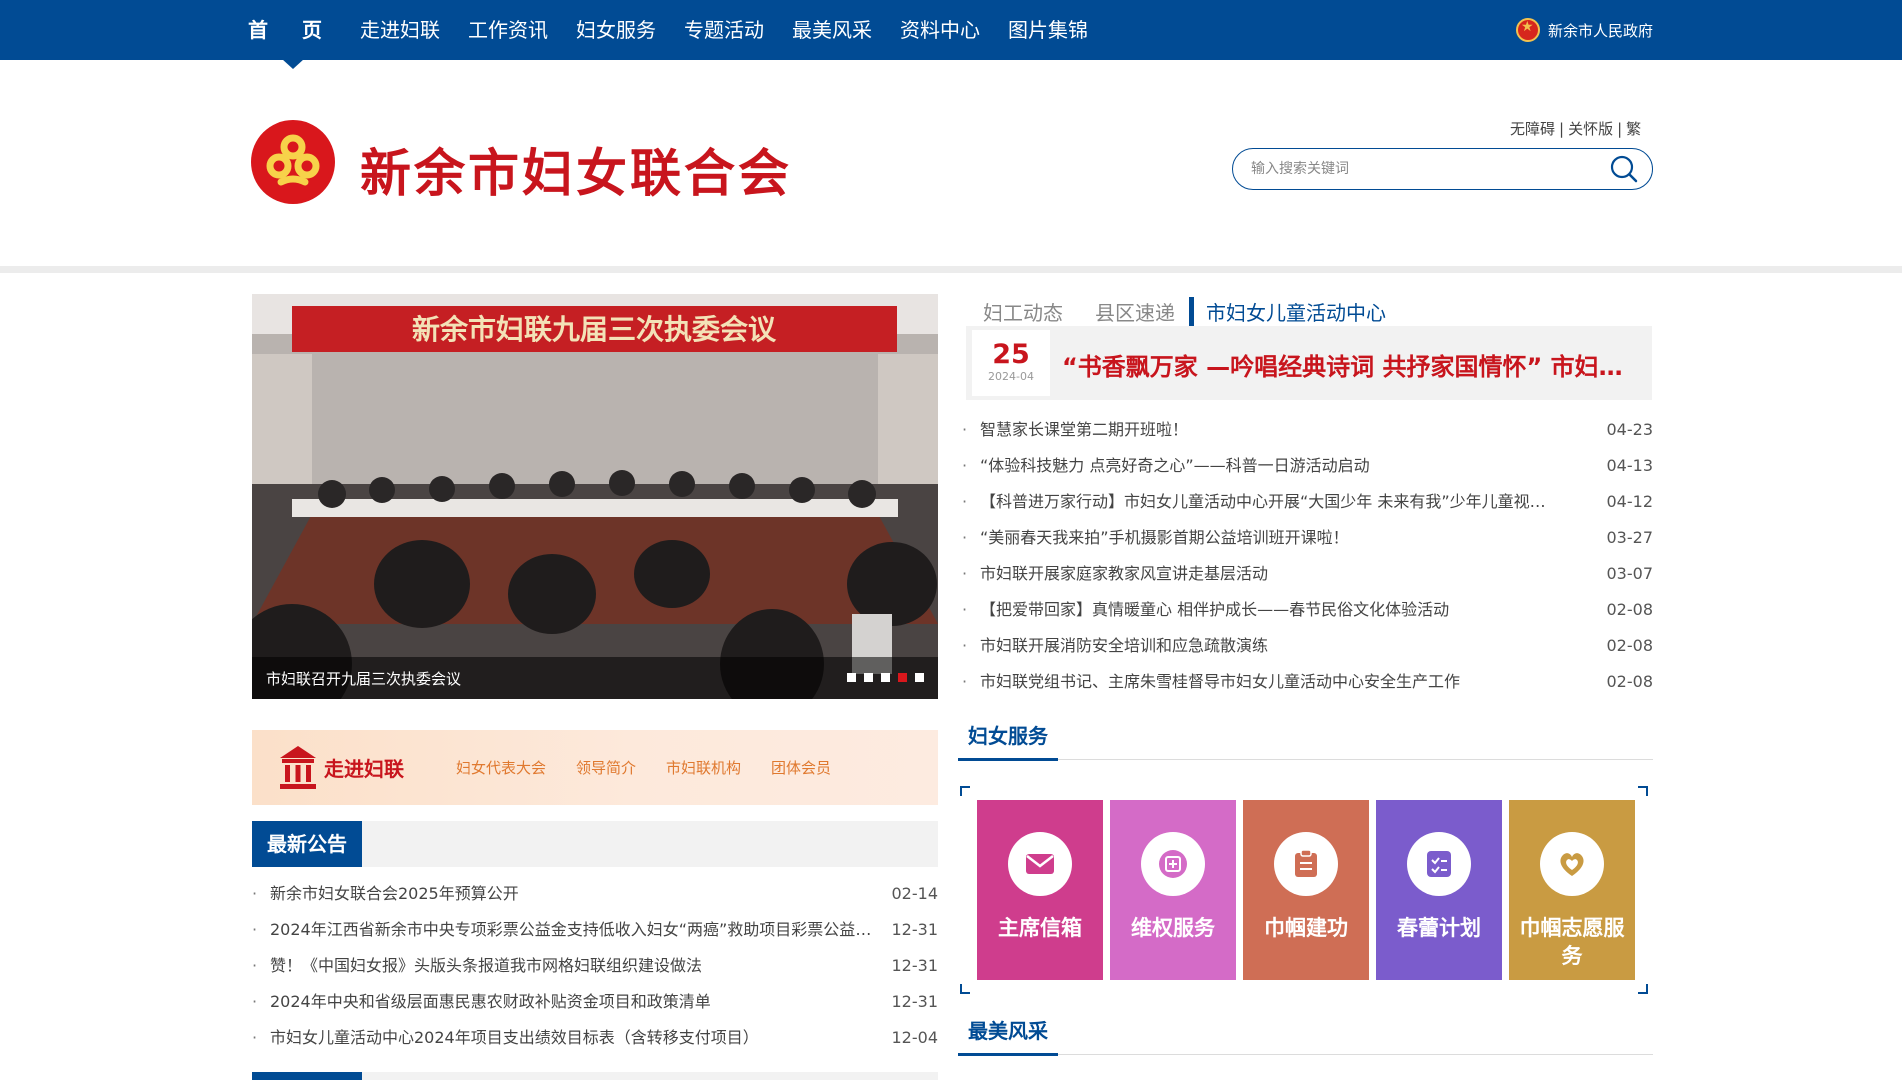  Describe the element at coordinates (293, 162) in the screenshot. I see `women-federation-logo-icon` at that location.